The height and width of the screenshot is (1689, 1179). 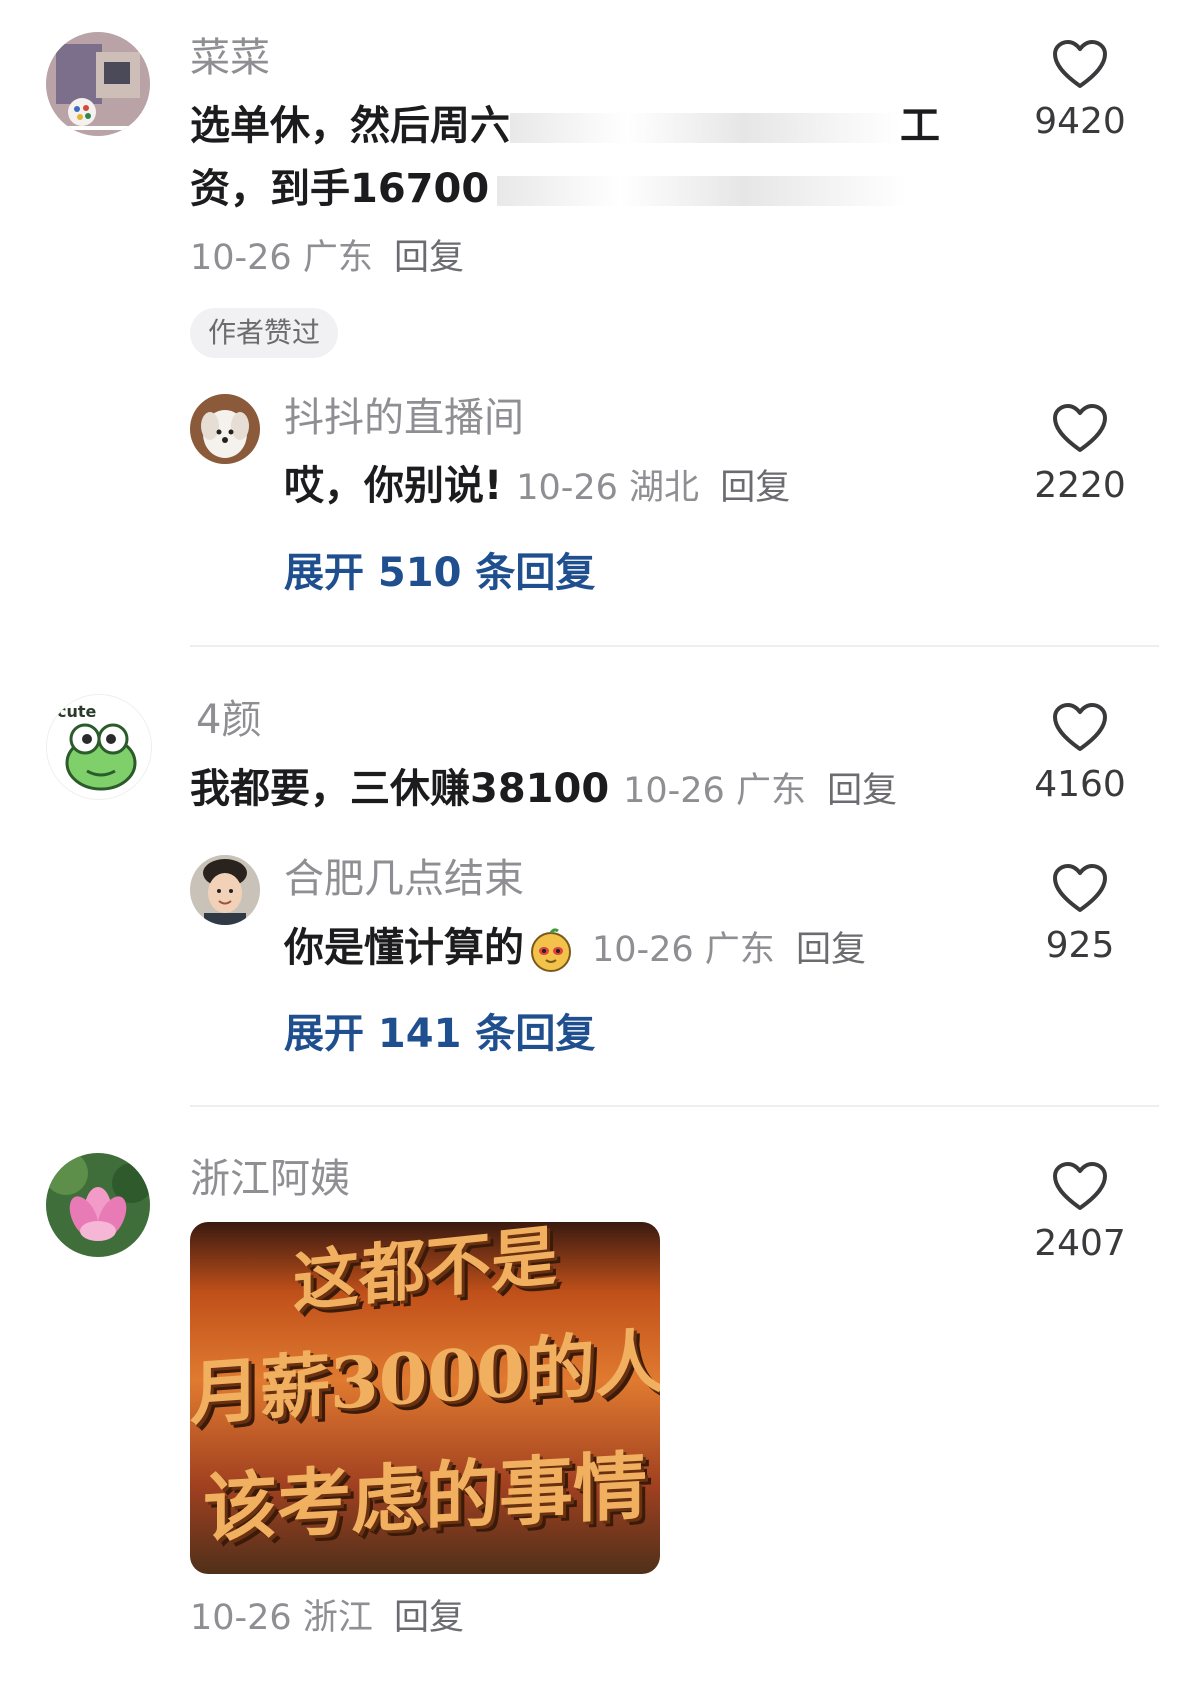 I want to click on reply-text: 哎，你别说! 10-26 湖北 回复, so click(x=537, y=486).